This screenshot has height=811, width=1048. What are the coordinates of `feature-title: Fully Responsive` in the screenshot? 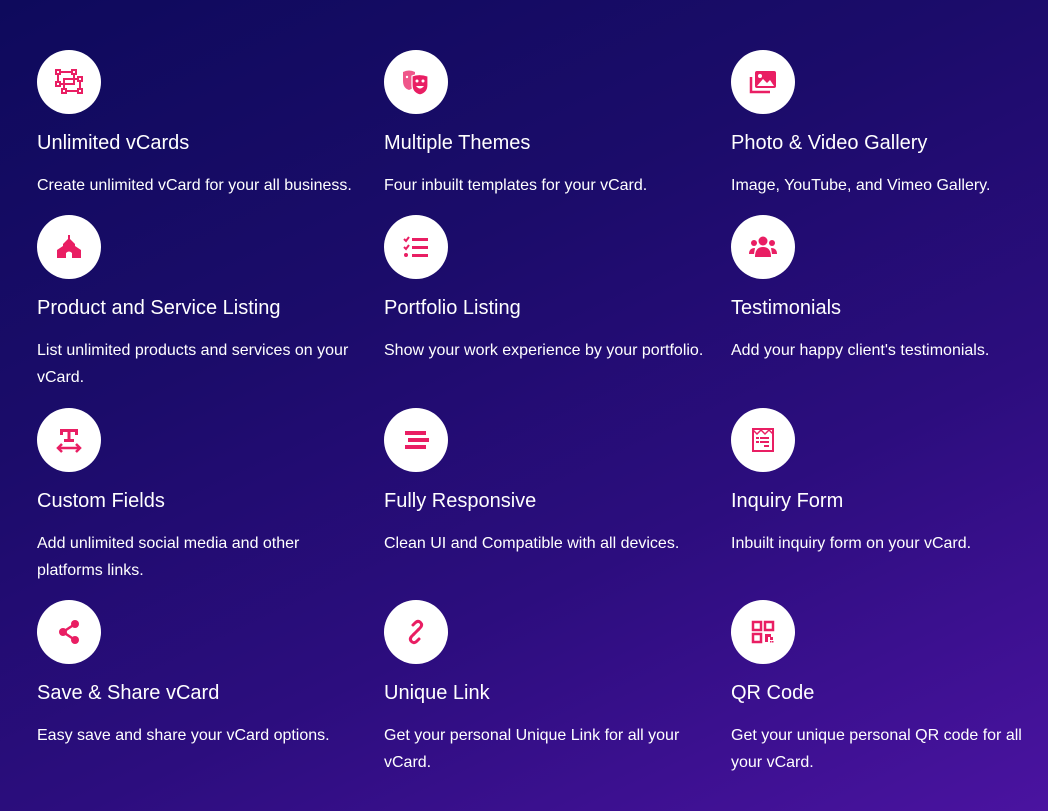 It's located at (460, 501).